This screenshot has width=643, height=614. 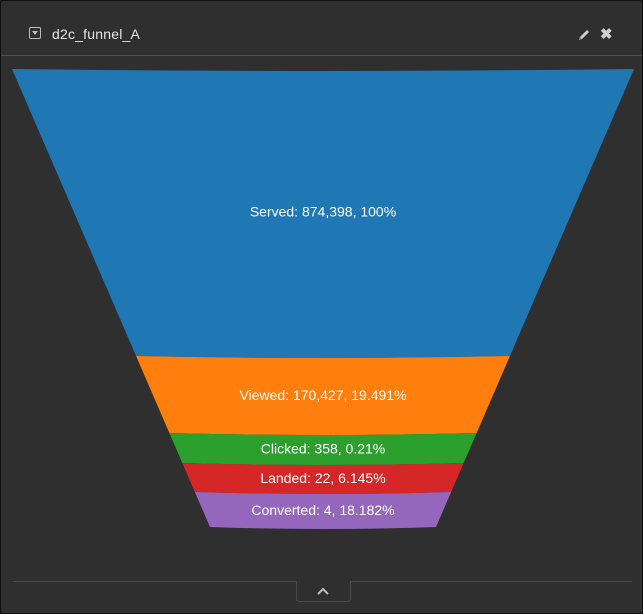 What do you see at coordinates (323, 212) in the screenshot?
I see `funnel-label-served: Served: 874,398, 100%` at bounding box center [323, 212].